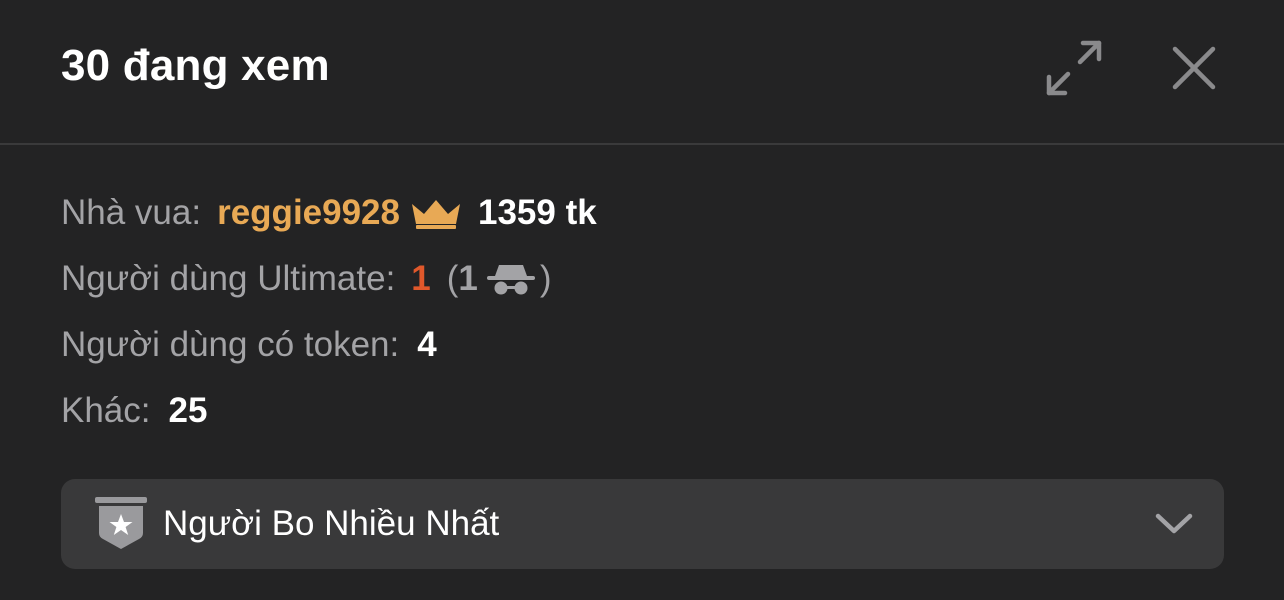 The height and width of the screenshot is (600, 1284). Describe the element at coordinates (427, 344) in the screenshot. I see `token-users-count: 4` at that location.